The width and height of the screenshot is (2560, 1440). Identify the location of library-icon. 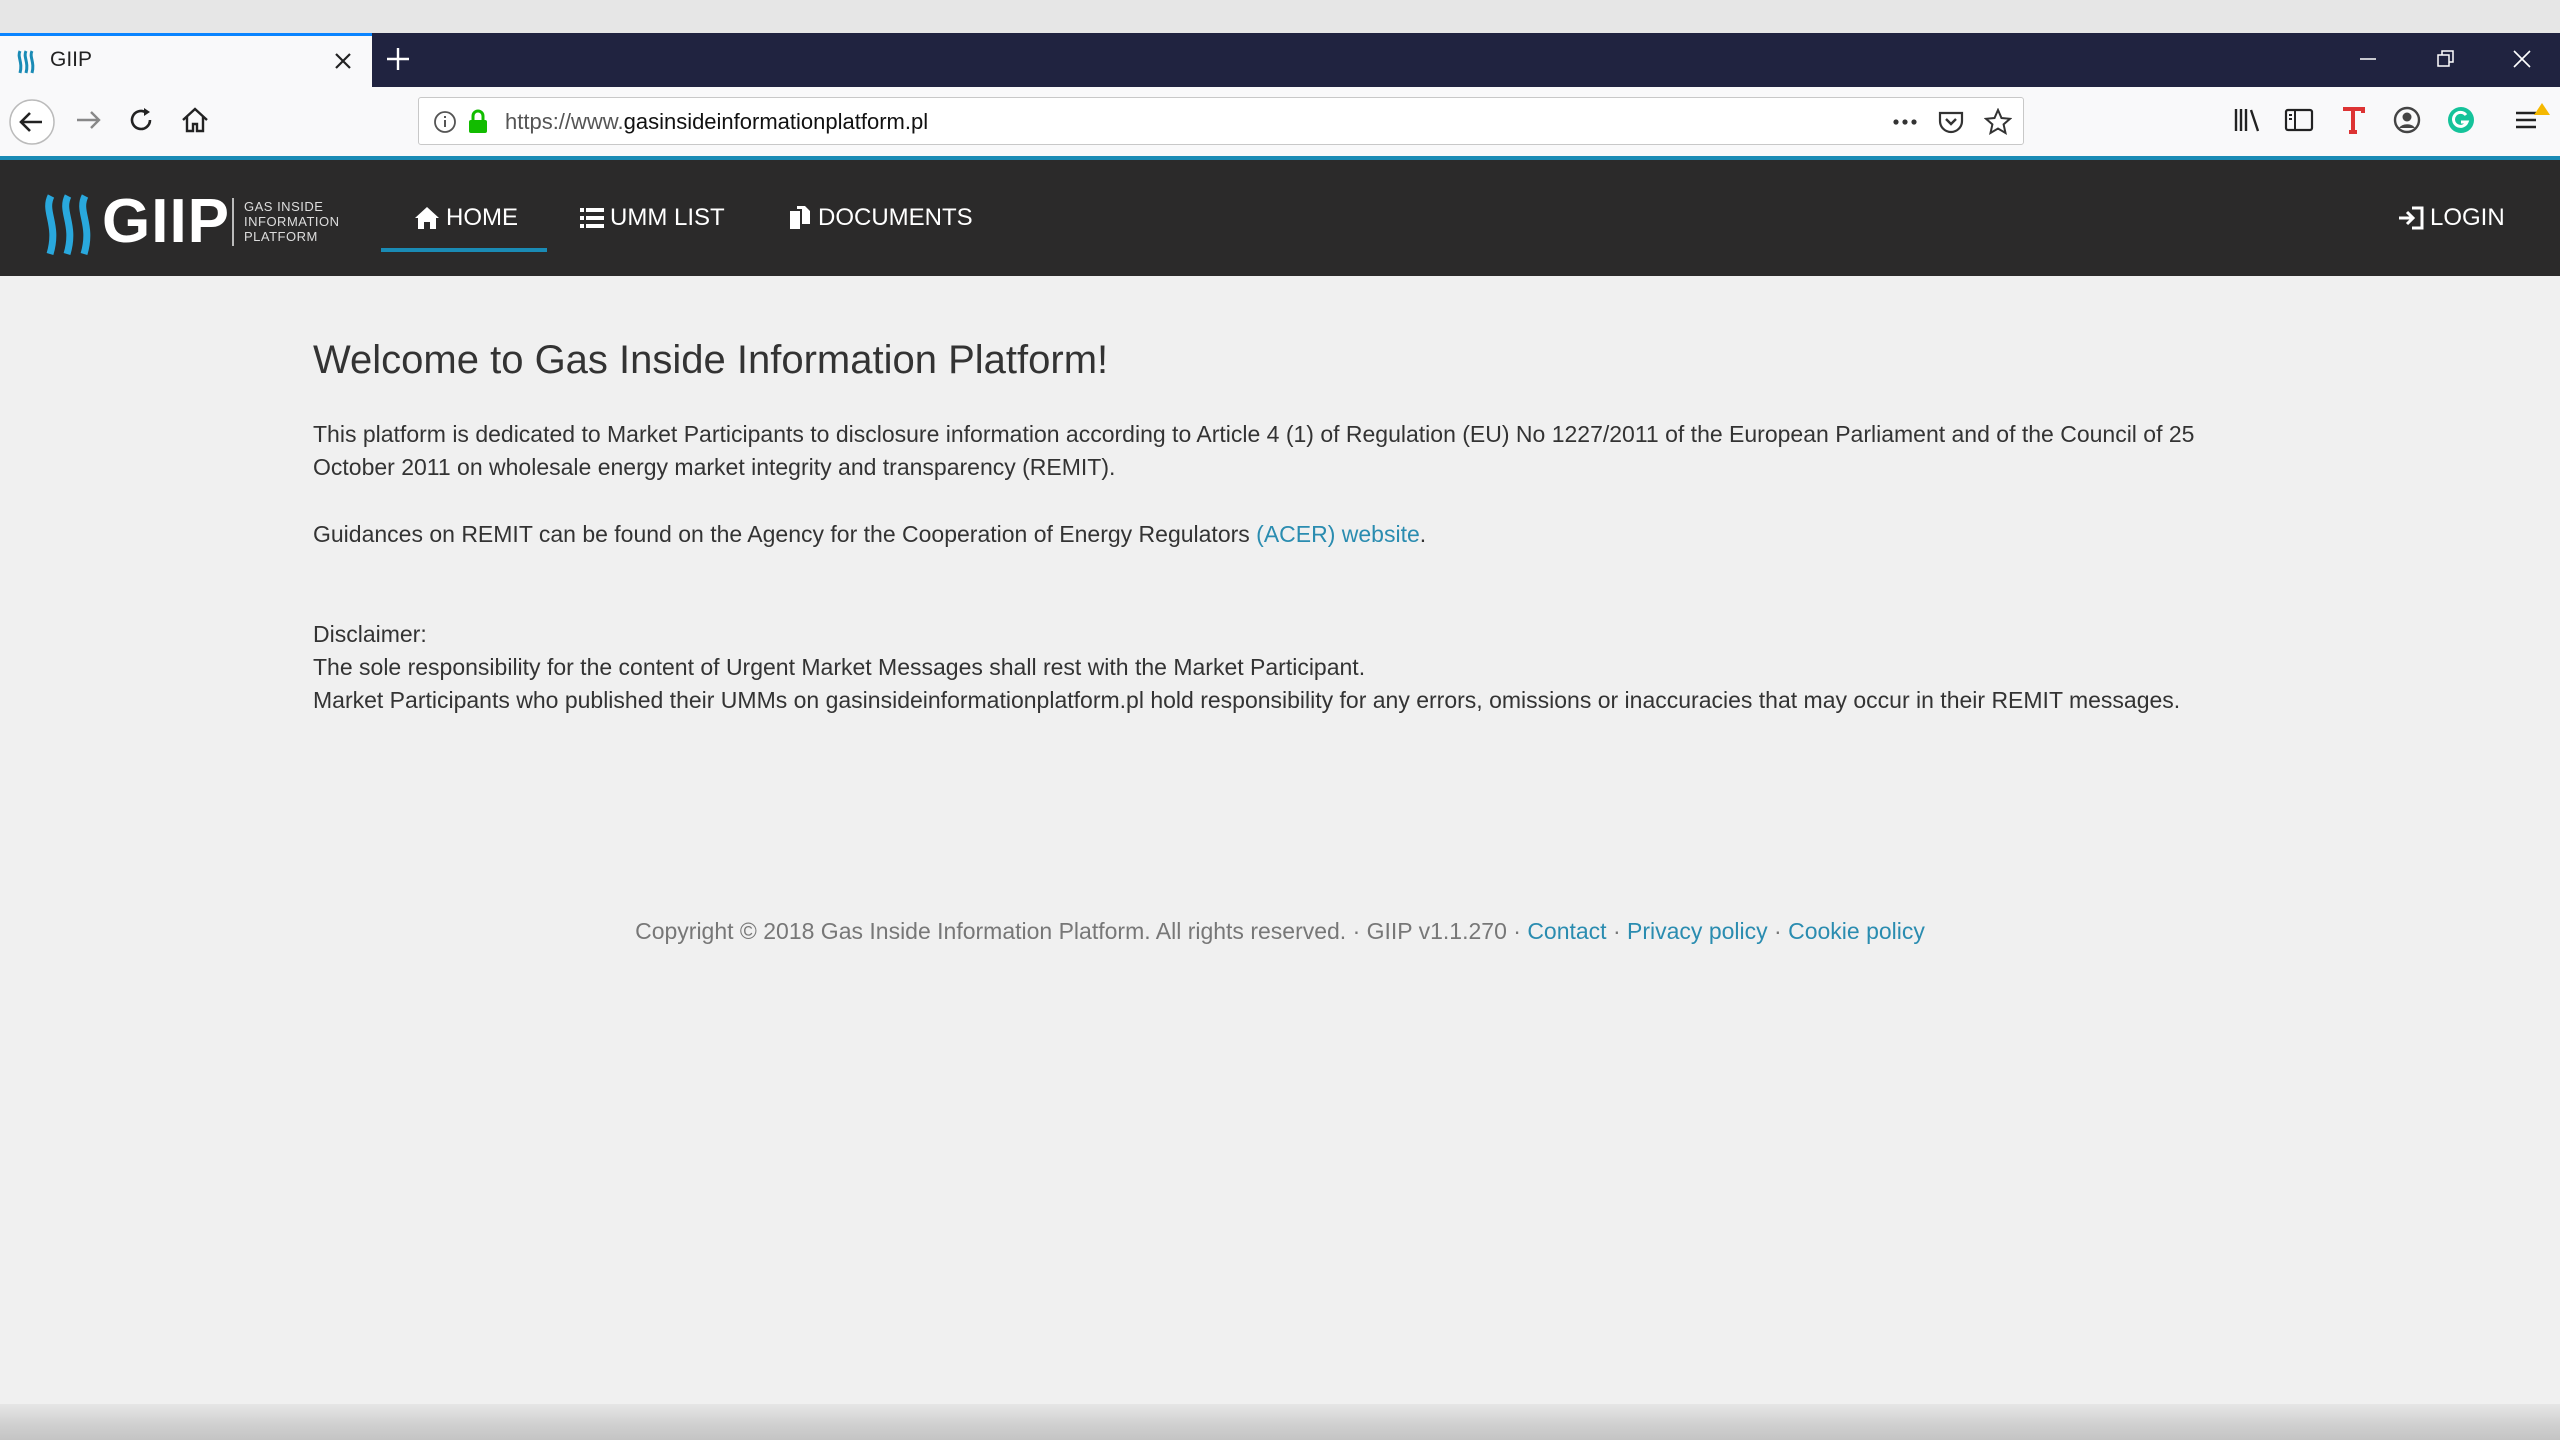
(2247, 120).